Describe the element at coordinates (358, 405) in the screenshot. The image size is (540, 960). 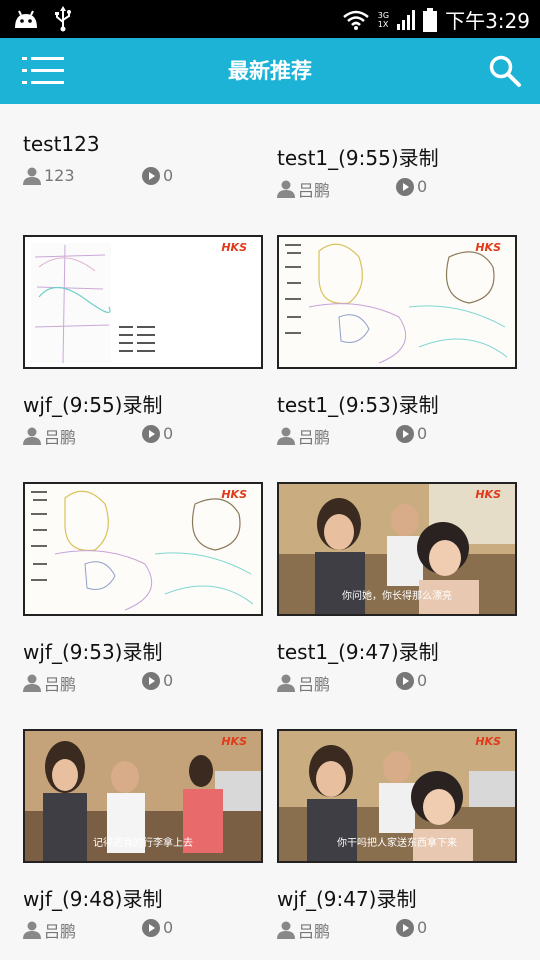
I see `video-title: test1_(9:53)录制` at that location.